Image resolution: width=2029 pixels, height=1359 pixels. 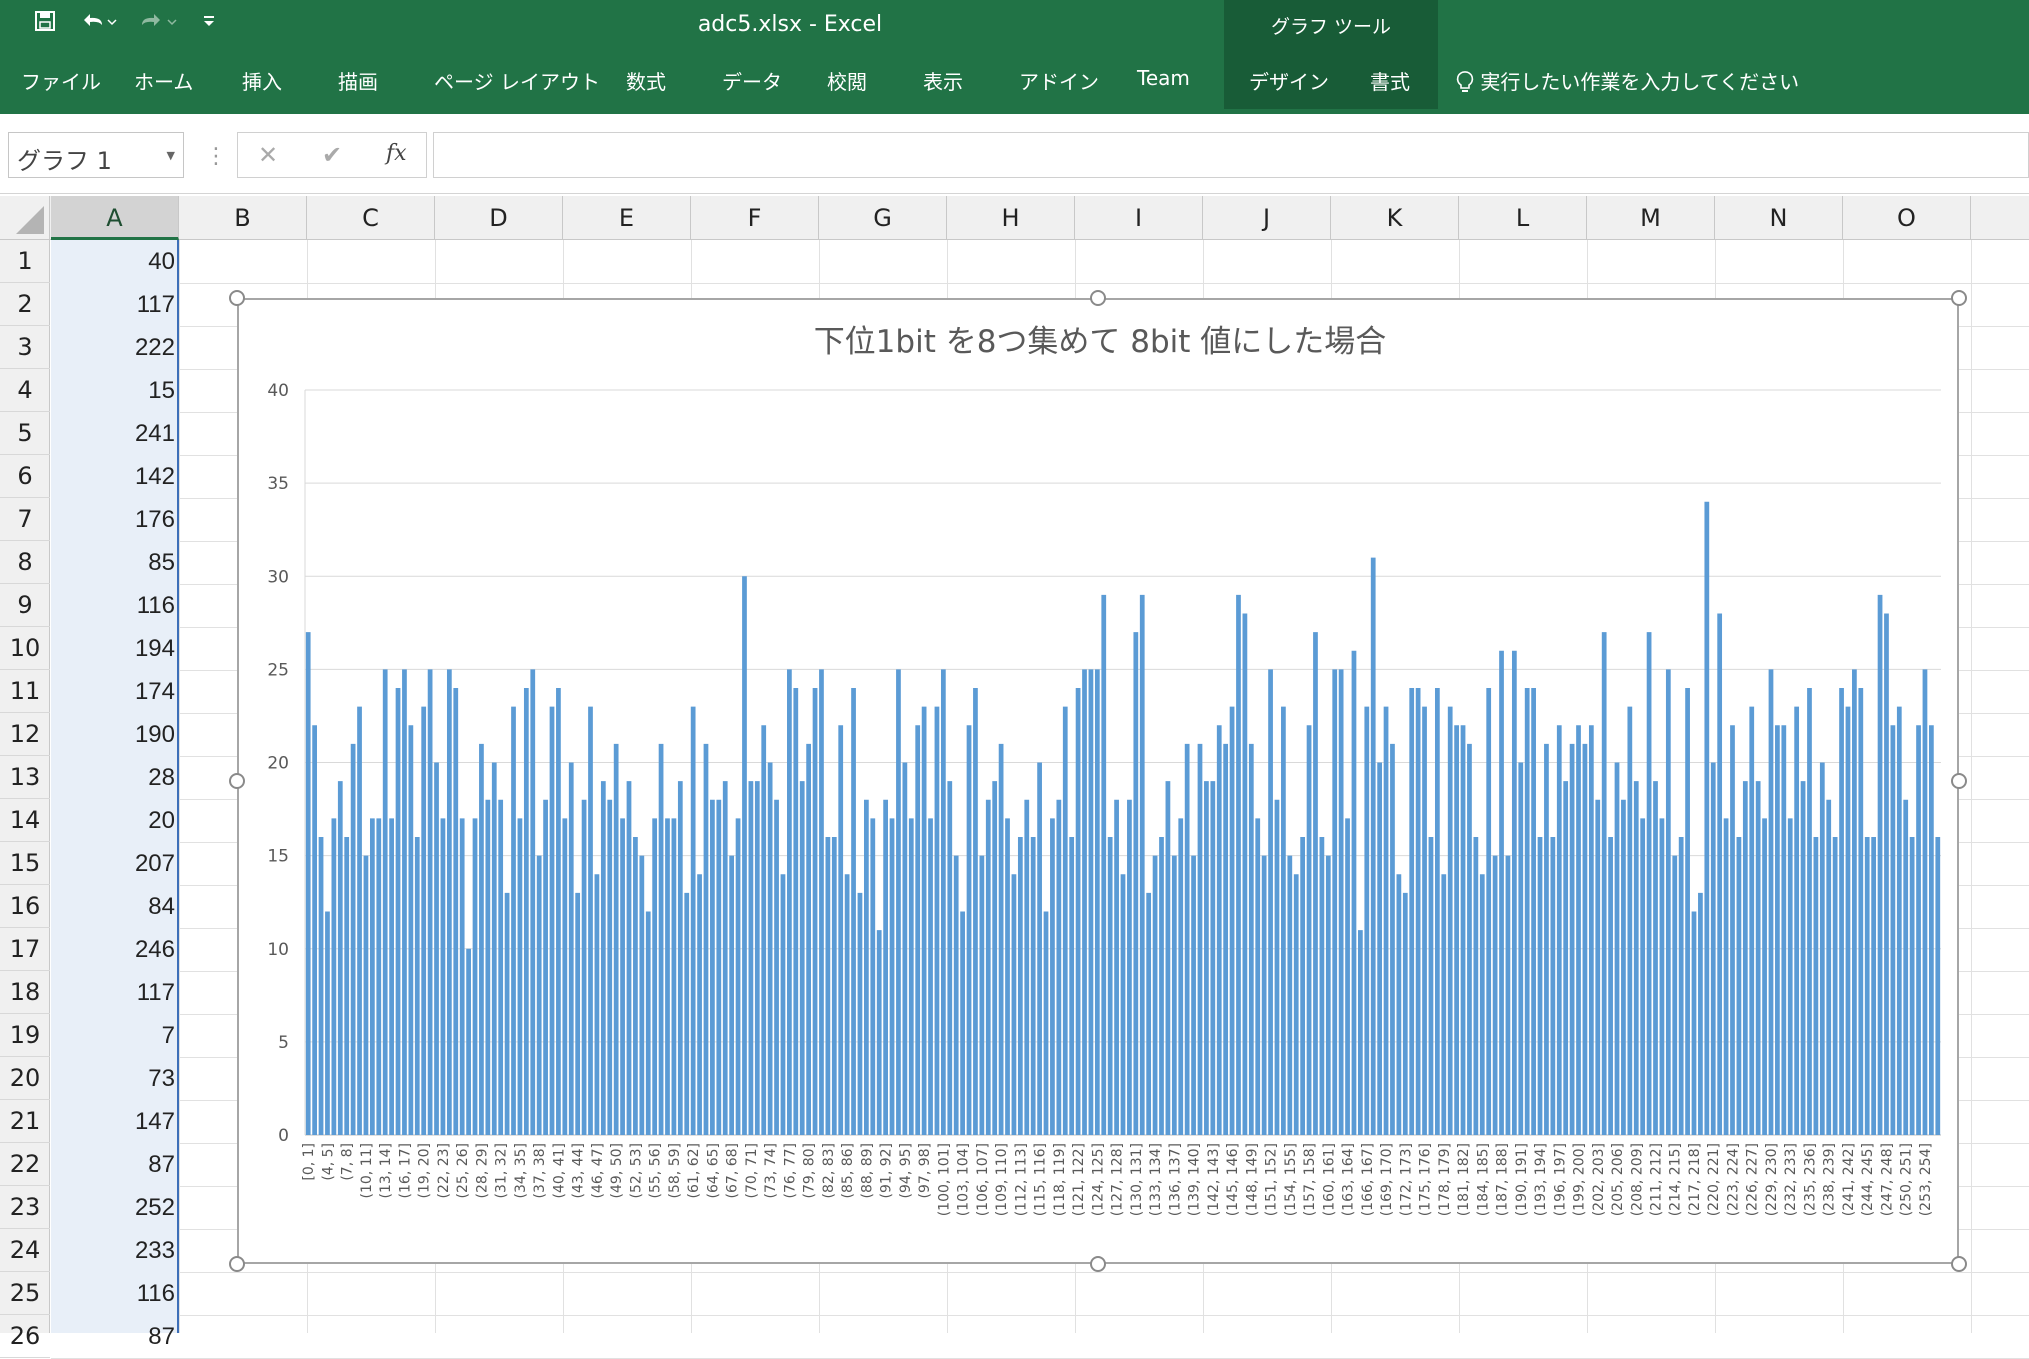 What do you see at coordinates (268, 155) in the screenshot?
I see `cancel-icon: ✕` at bounding box center [268, 155].